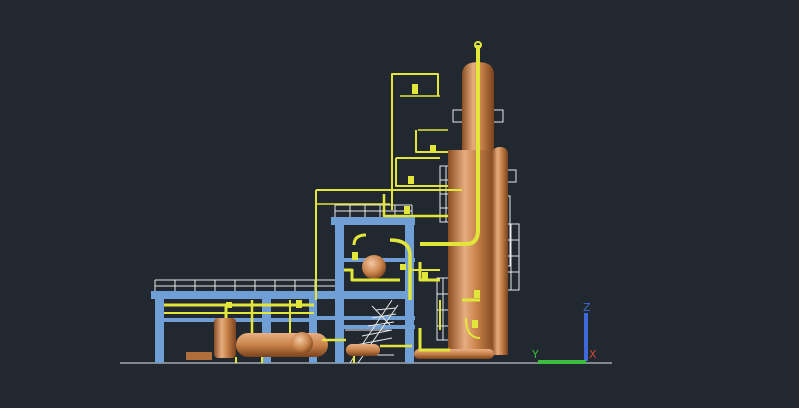 Image resolution: width=799 pixels, height=408 pixels. What do you see at coordinates (564, 332) in the screenshot?
I see `ucs-icon: Z Y X` at bounding box center [564, 332].